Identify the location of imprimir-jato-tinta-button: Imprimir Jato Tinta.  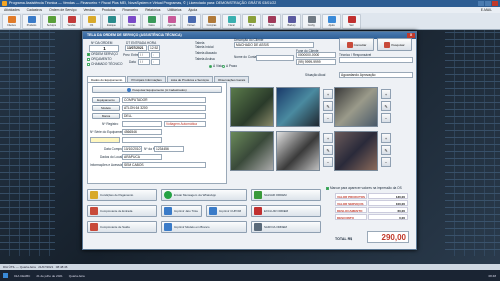
(181, 211).